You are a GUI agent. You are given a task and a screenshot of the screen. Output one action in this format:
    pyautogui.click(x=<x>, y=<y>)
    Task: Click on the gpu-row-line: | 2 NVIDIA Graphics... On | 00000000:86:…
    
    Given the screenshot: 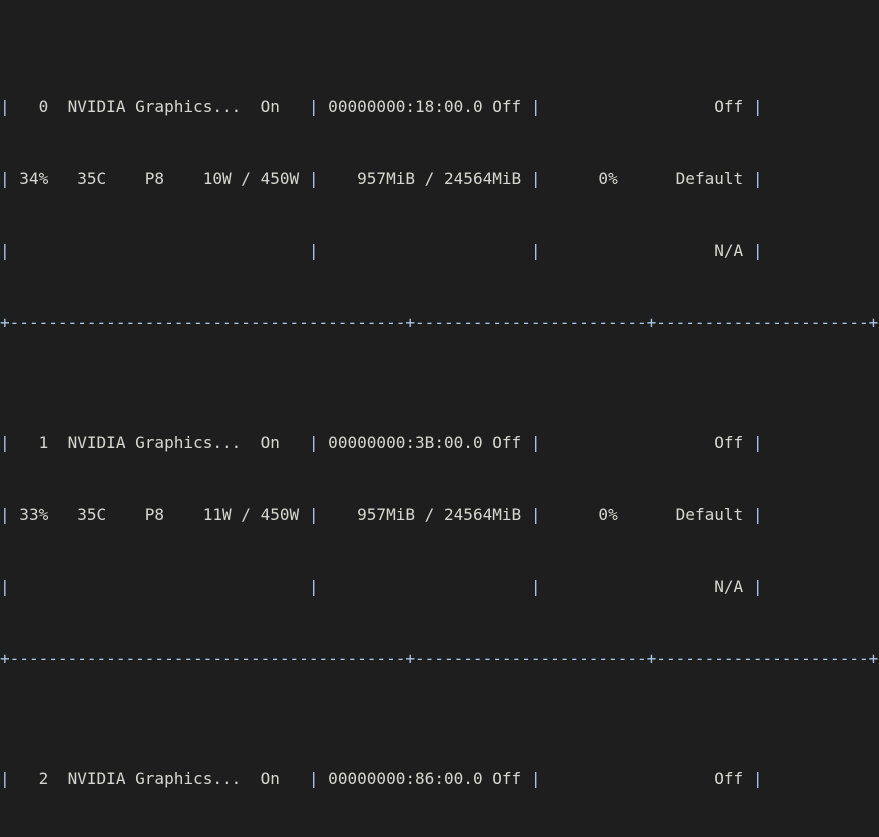 What is the action you would take?
    pyautogui.click(x=381, y=778)
    